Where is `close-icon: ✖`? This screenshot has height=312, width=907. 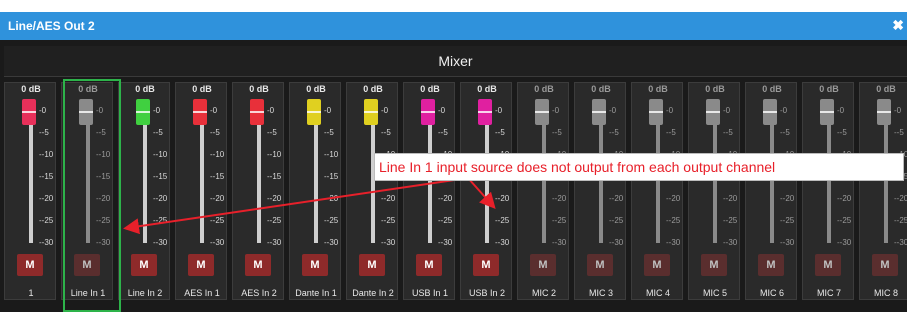 close-icon: ✖ is located at coordinates (898, 25).